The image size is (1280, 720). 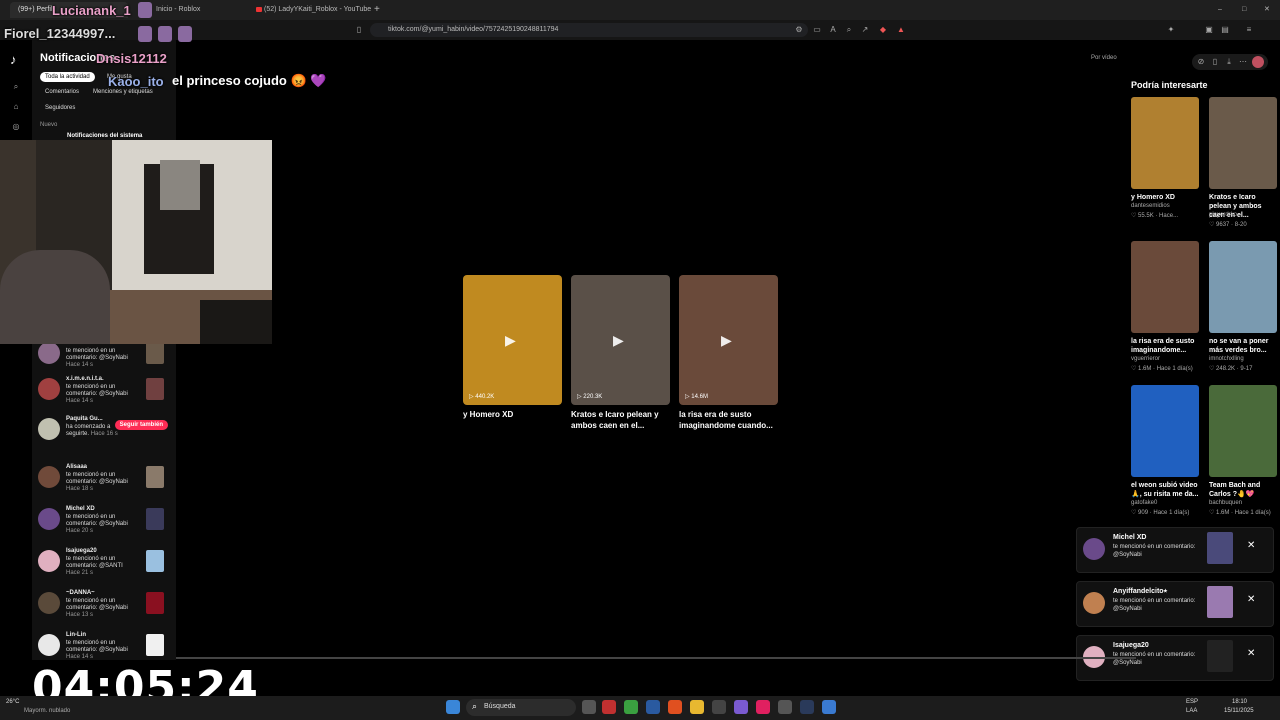 I want to click on suggested-author: playerdrko, so click(x=1223, y=215).